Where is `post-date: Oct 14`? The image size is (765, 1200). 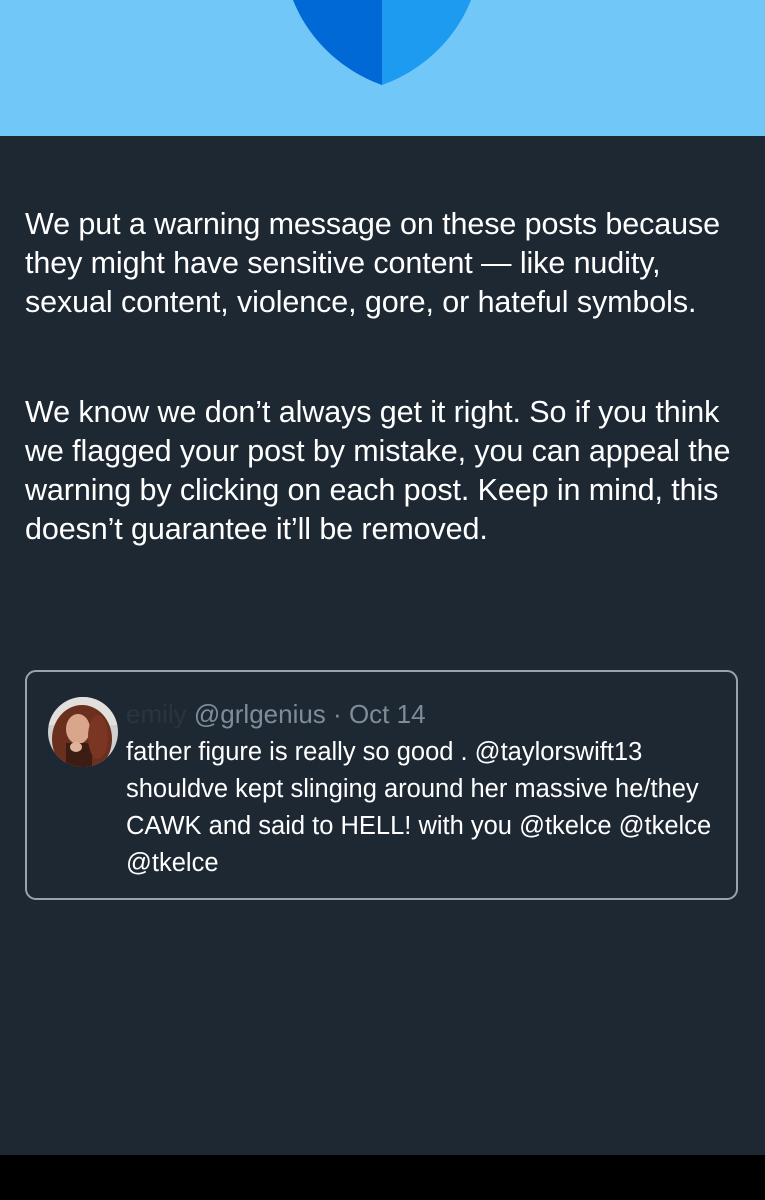 post-date: Oct 14 is located at coordinates (387, 714).